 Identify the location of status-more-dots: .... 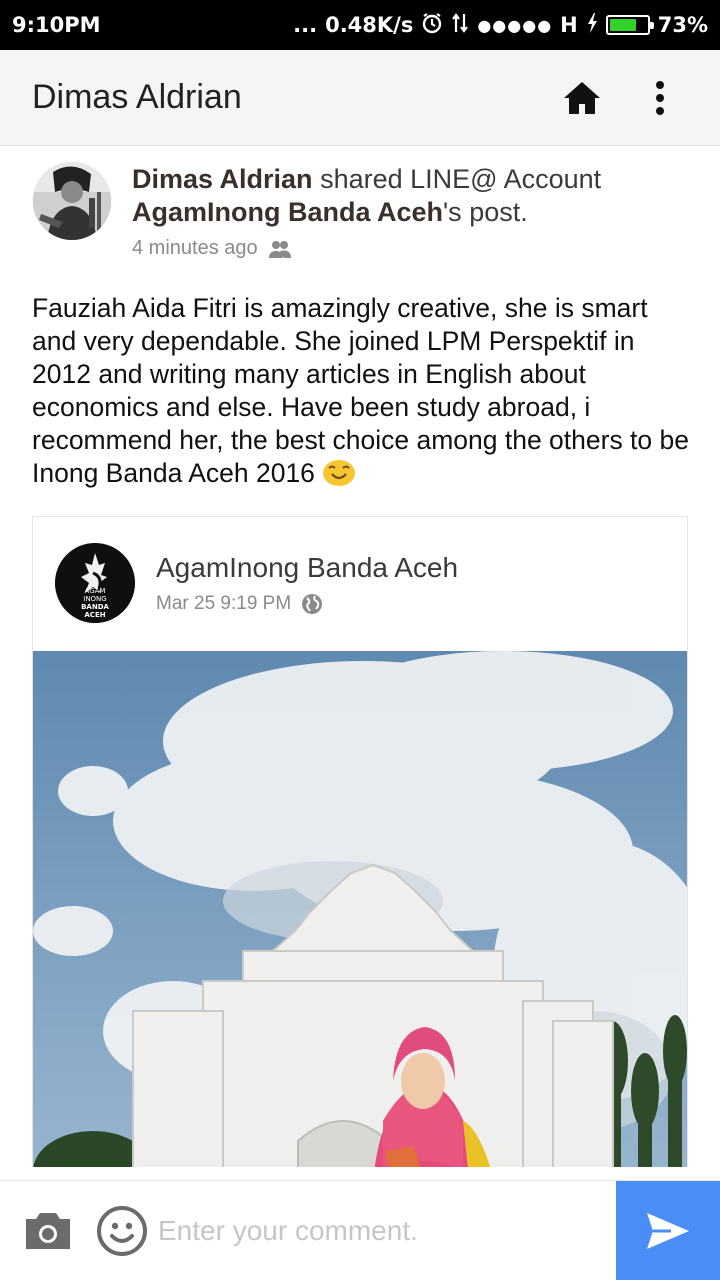
(305, 25).